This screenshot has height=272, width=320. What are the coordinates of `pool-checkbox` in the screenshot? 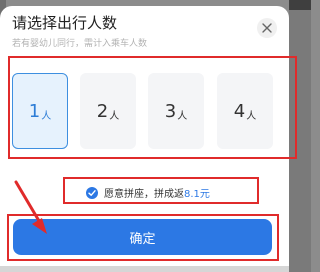 It's located at (92, 192).